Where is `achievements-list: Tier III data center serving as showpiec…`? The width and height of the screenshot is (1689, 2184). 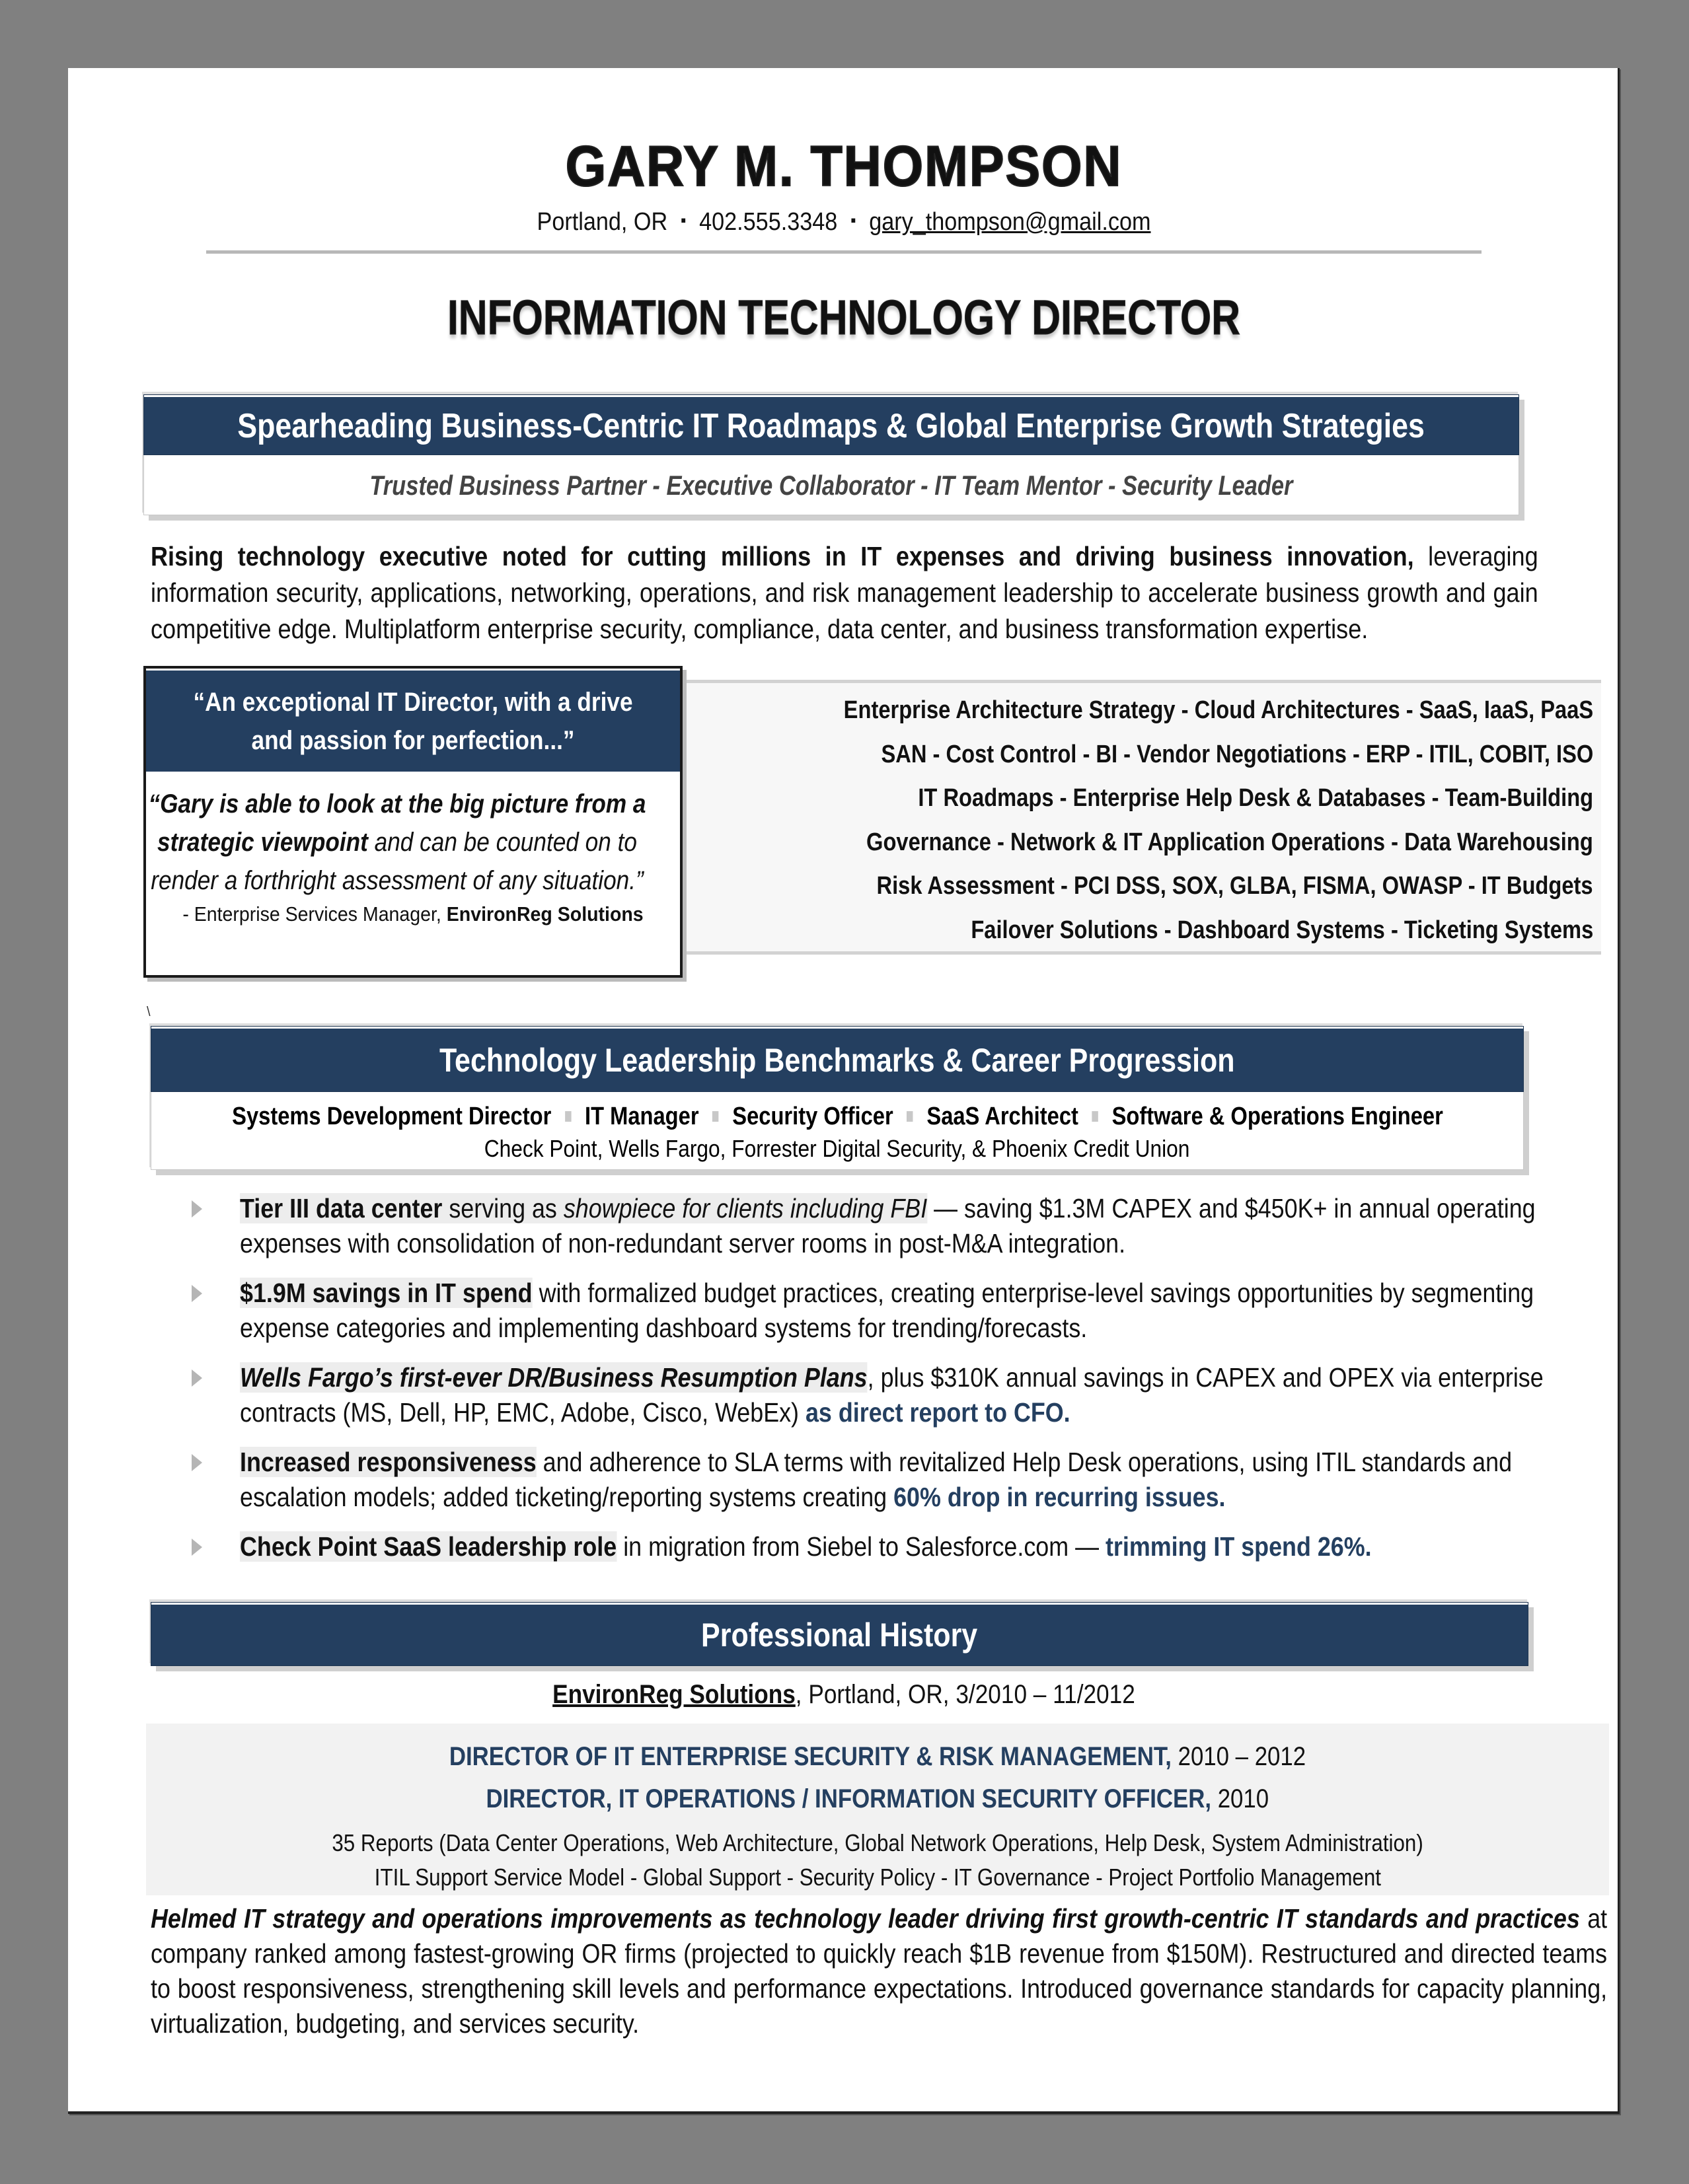
achievements-list: Tier III data center serving as showpiec… is located at coordinates (879, 1385).